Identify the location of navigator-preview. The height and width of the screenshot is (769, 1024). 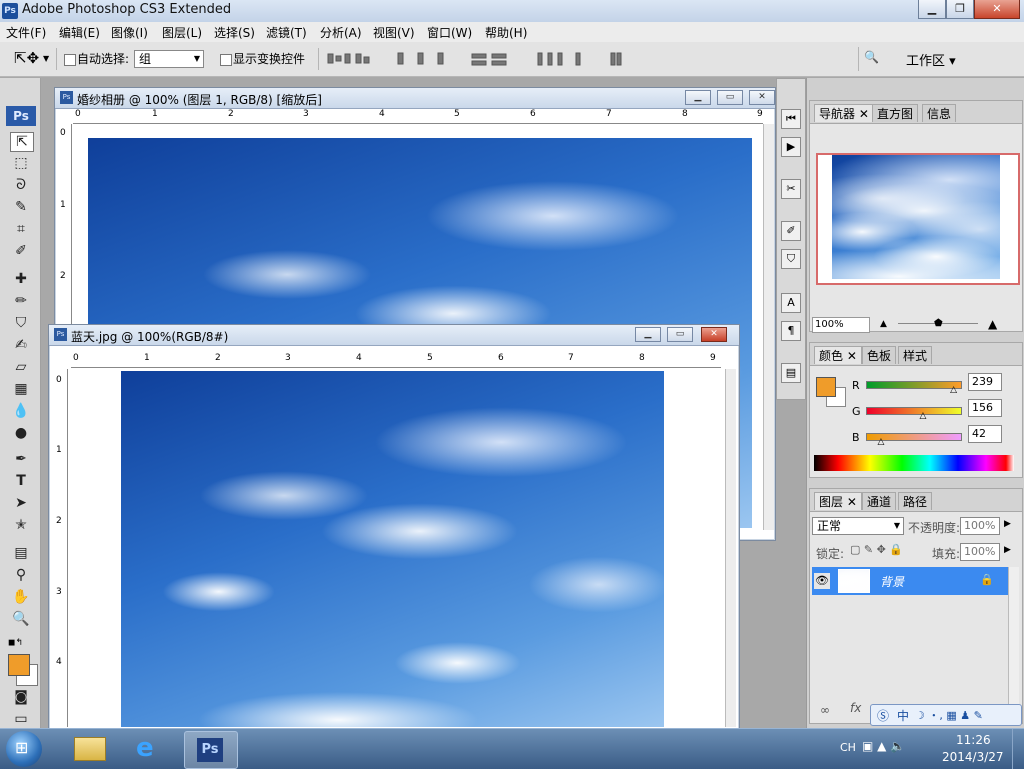
(918, 219).